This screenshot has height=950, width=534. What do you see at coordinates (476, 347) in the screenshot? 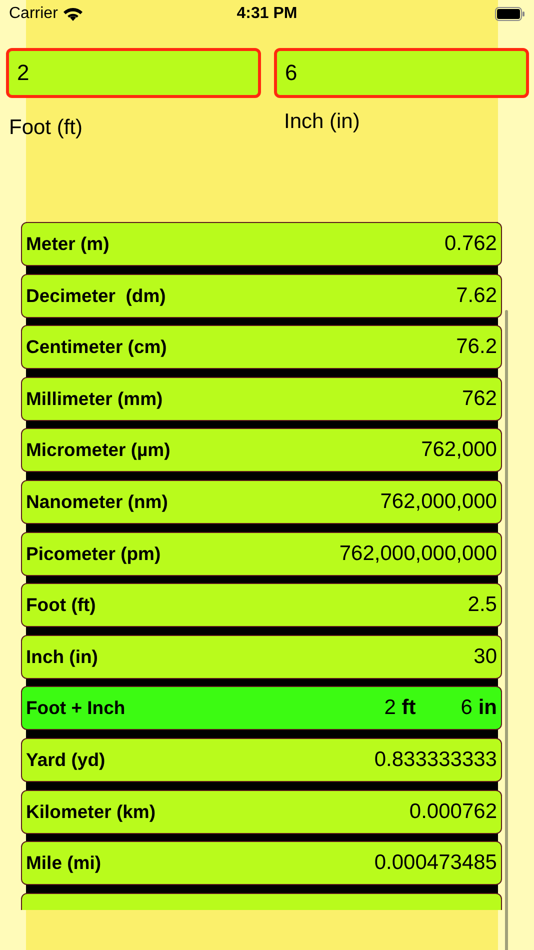
I see `unit-value: 76.2` at bounding box center [476, 347].